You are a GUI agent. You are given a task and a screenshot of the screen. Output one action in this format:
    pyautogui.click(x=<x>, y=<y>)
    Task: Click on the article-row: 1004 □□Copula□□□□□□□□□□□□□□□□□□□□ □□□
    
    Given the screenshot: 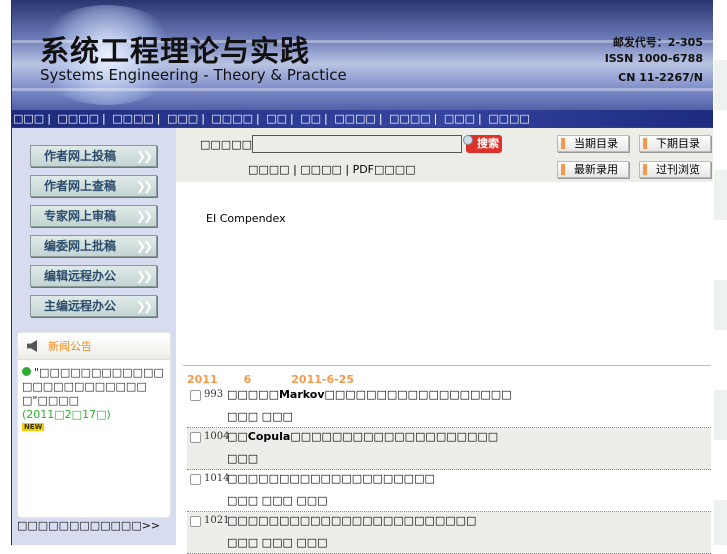 What is the action you would take?
    pyautogui.click(x=449, y=449)
    